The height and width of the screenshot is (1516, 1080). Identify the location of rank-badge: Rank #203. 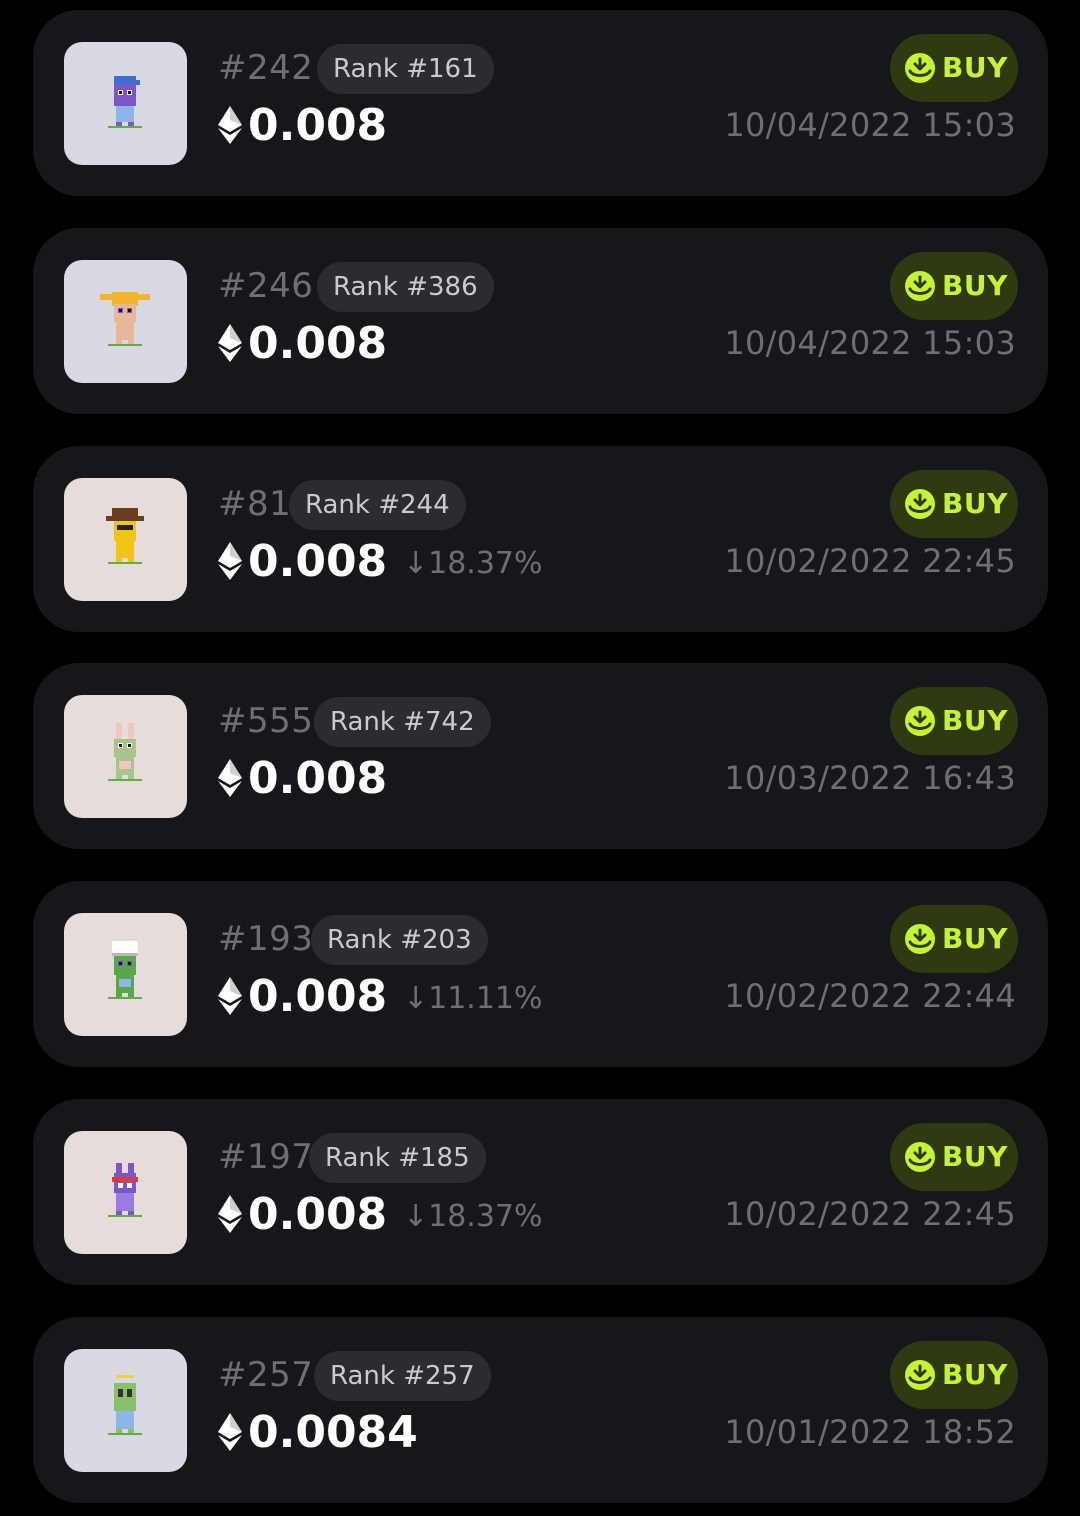
(399, 940).